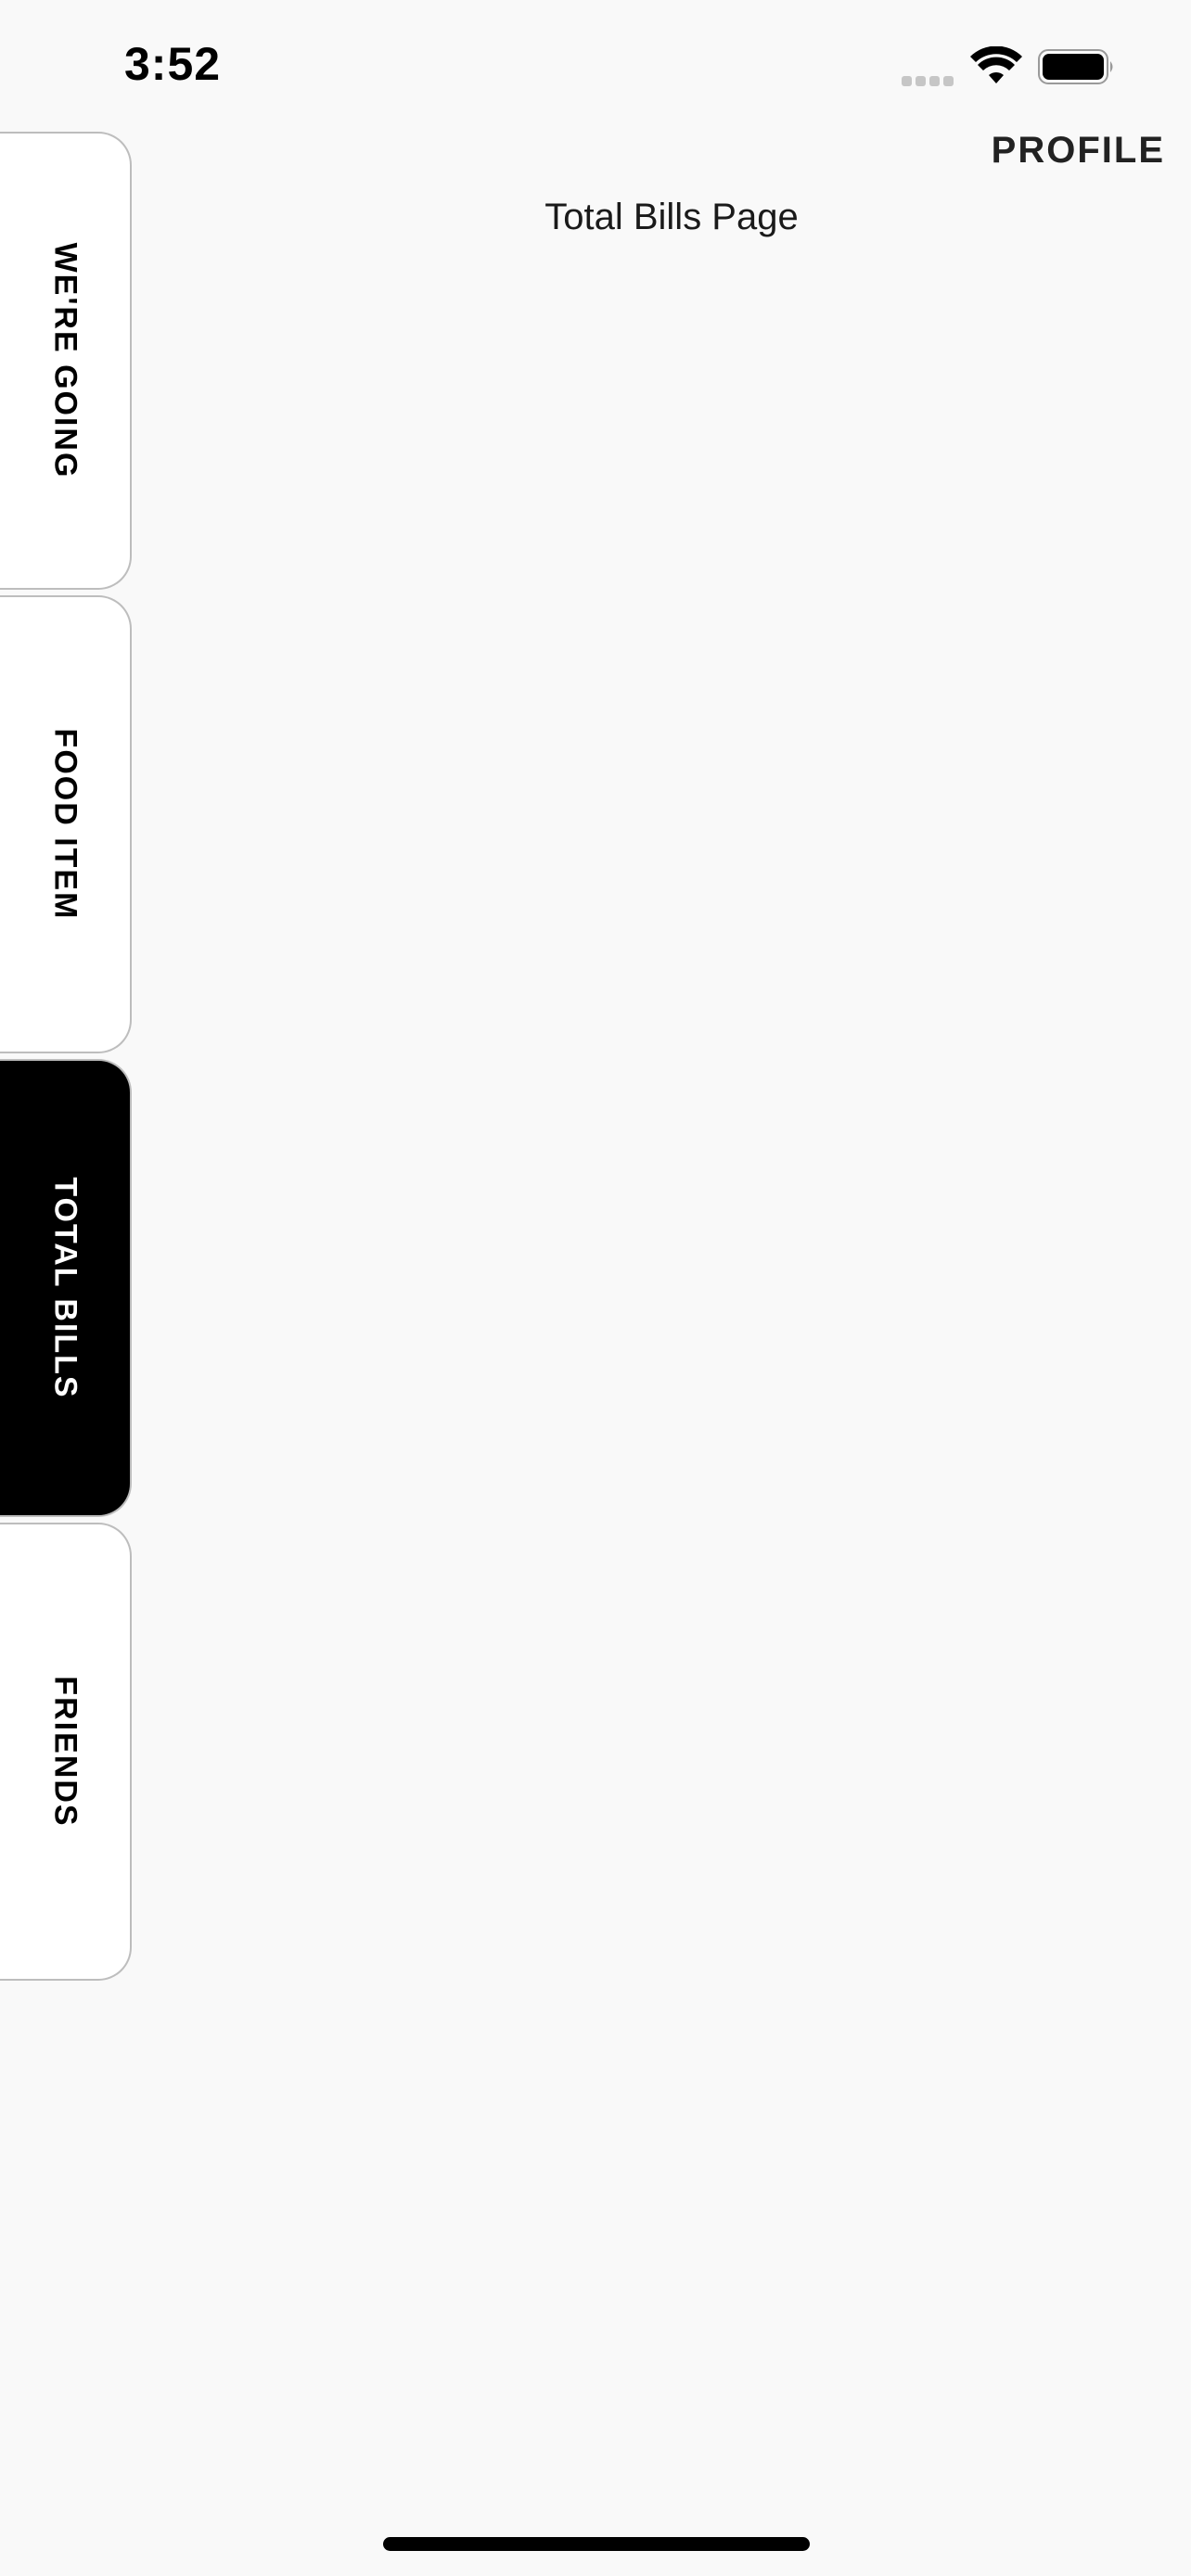  Describe the element at coordinates (996, 64) in the screenshot. I see `wifi-icon` at that location.